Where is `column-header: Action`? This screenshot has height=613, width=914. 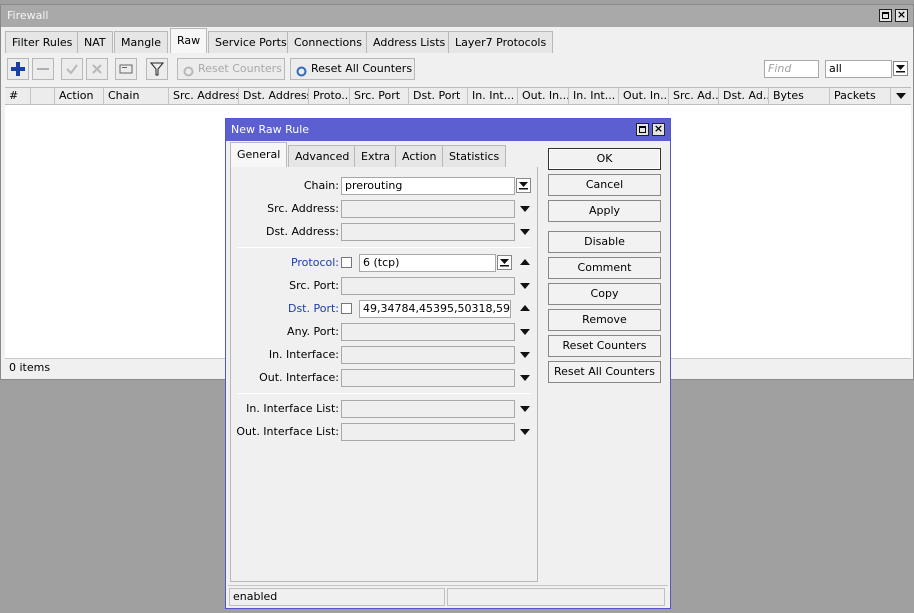
column-header: Action is located at coordinates (79, 96).